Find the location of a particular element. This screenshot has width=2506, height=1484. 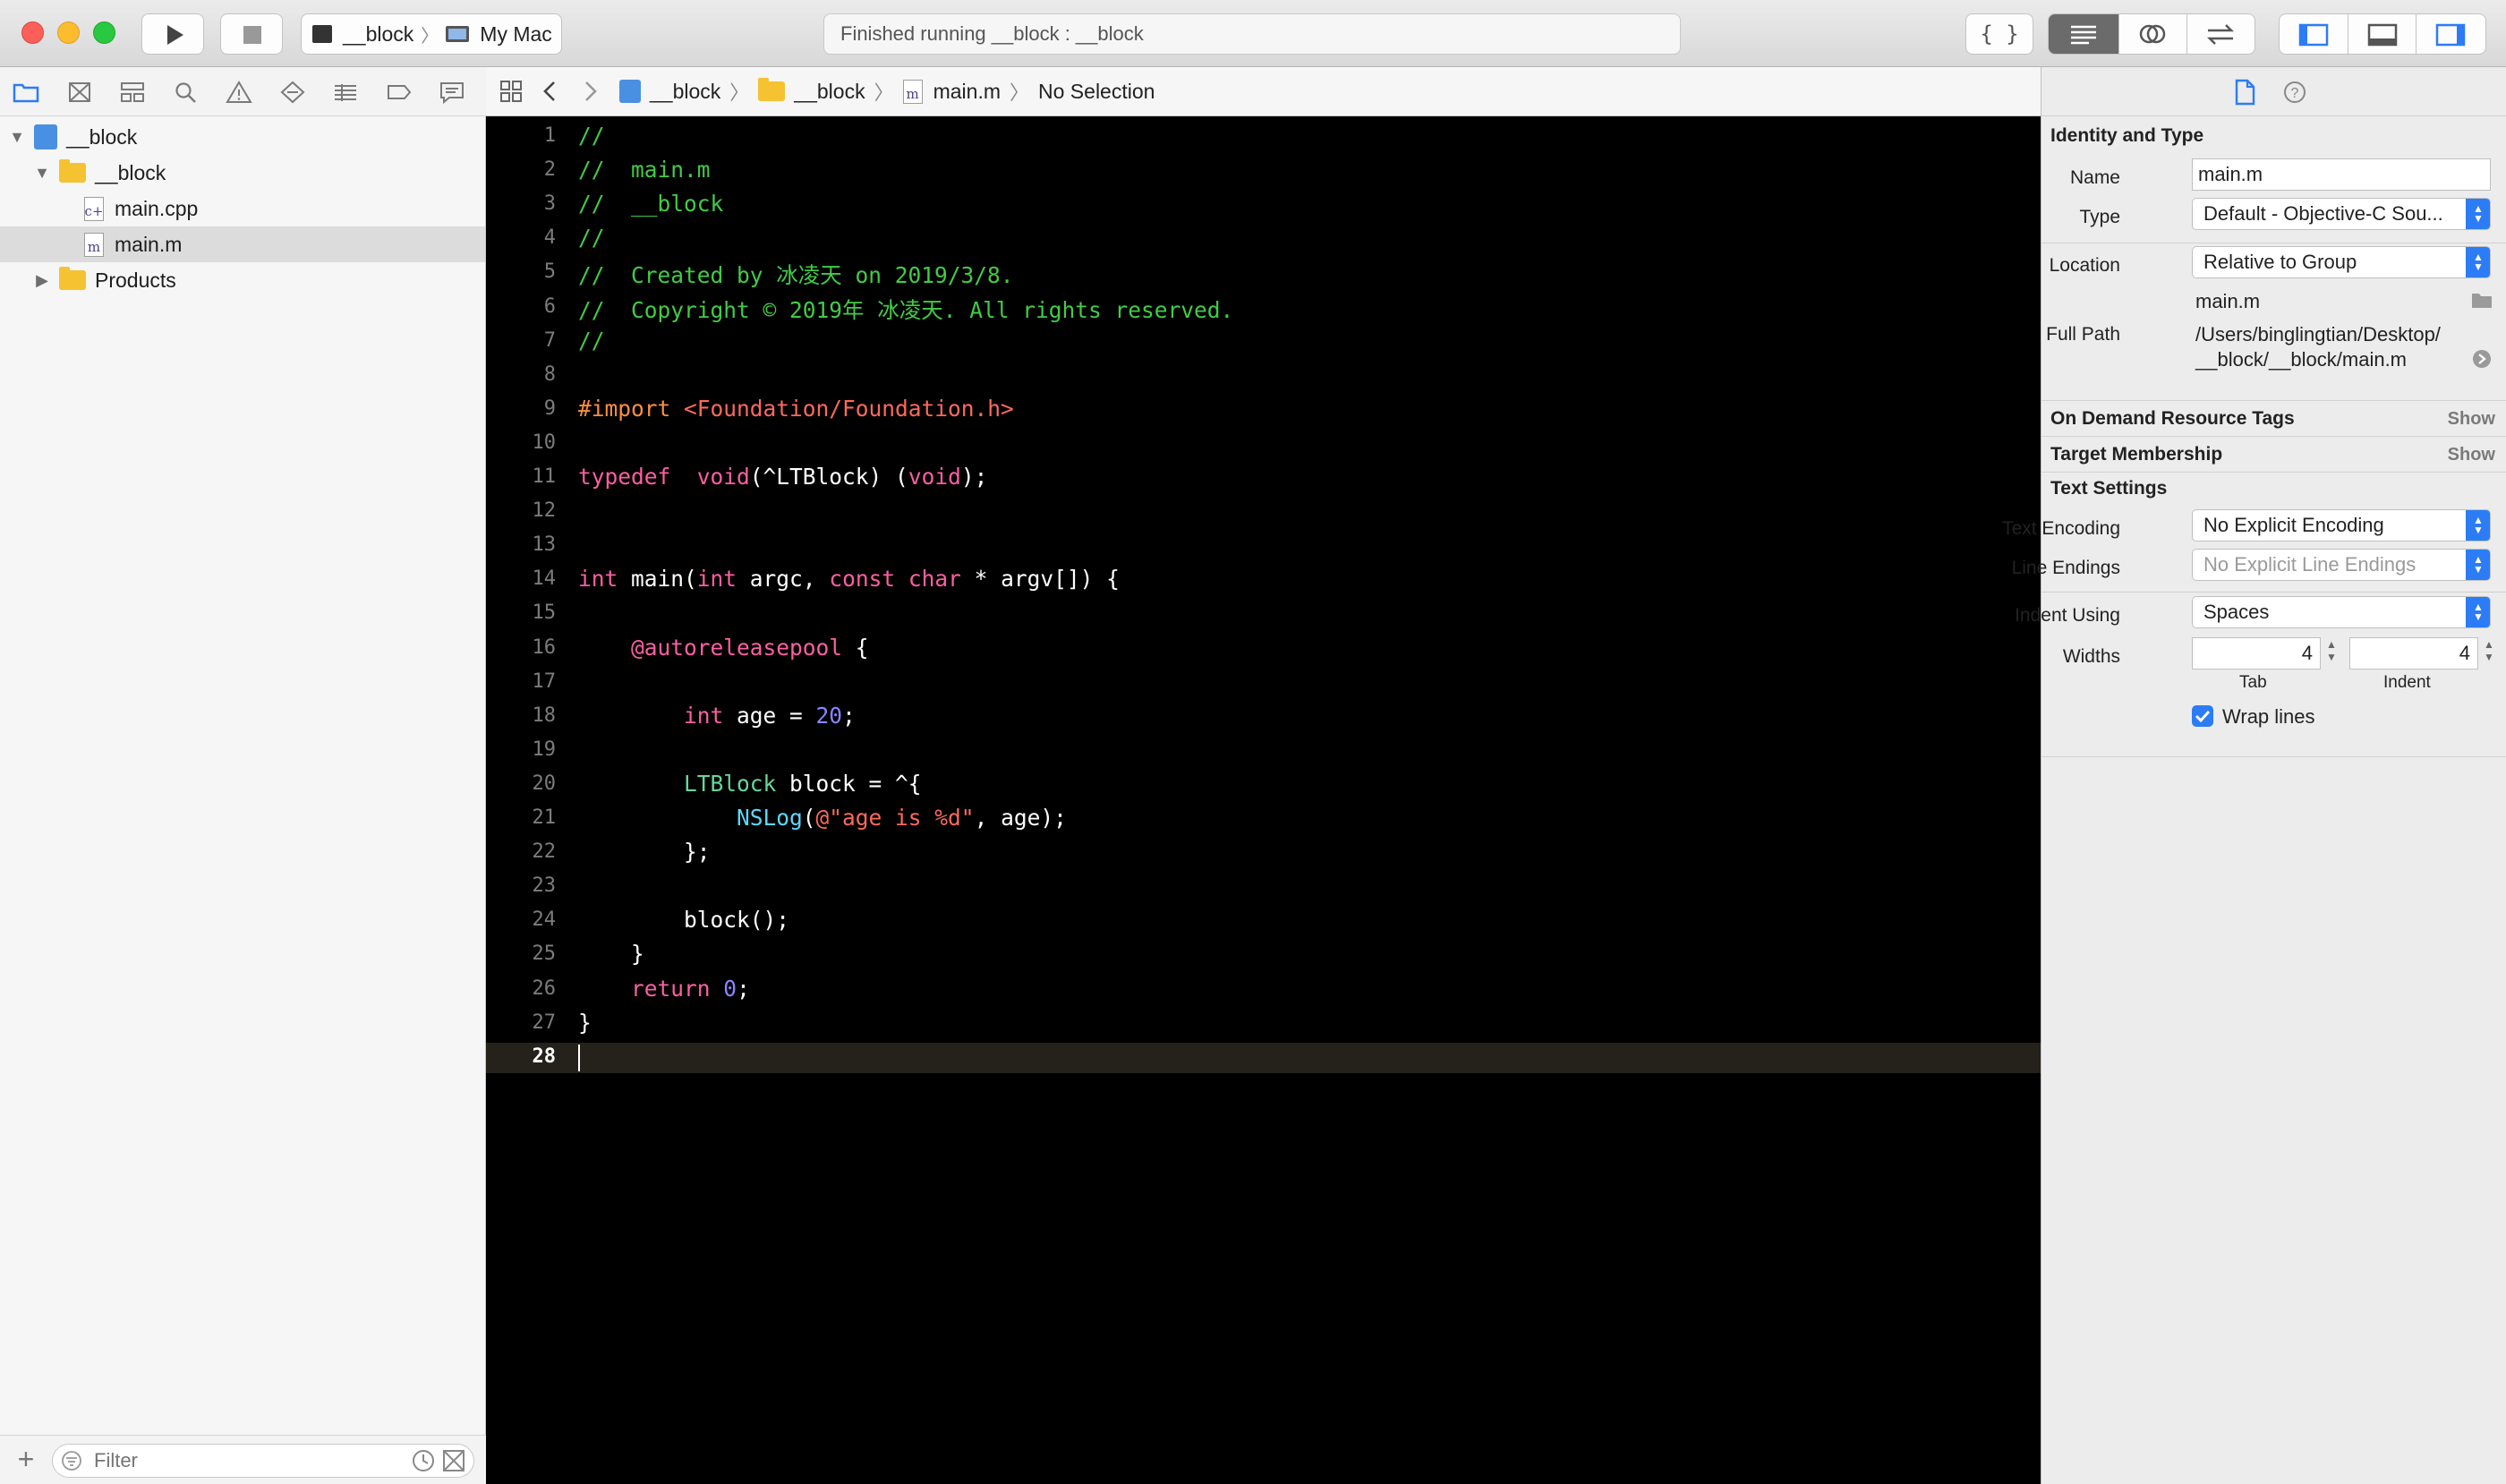

code-line: int age = 20; is located at coordinates (717, 716).